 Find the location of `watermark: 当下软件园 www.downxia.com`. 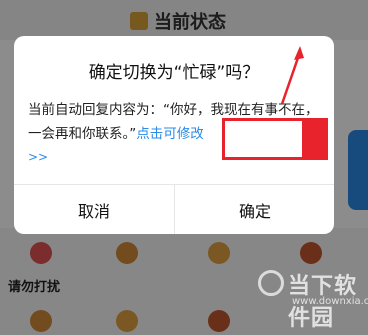

watermark: 当下软件园 www.downxia.com is located at coordinates (313, 299).